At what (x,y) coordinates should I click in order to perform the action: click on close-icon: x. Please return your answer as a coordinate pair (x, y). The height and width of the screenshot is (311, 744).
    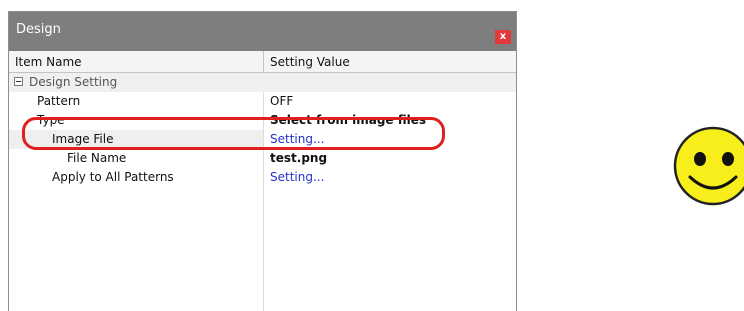
    Looking at the image, I should click on (503, 36).